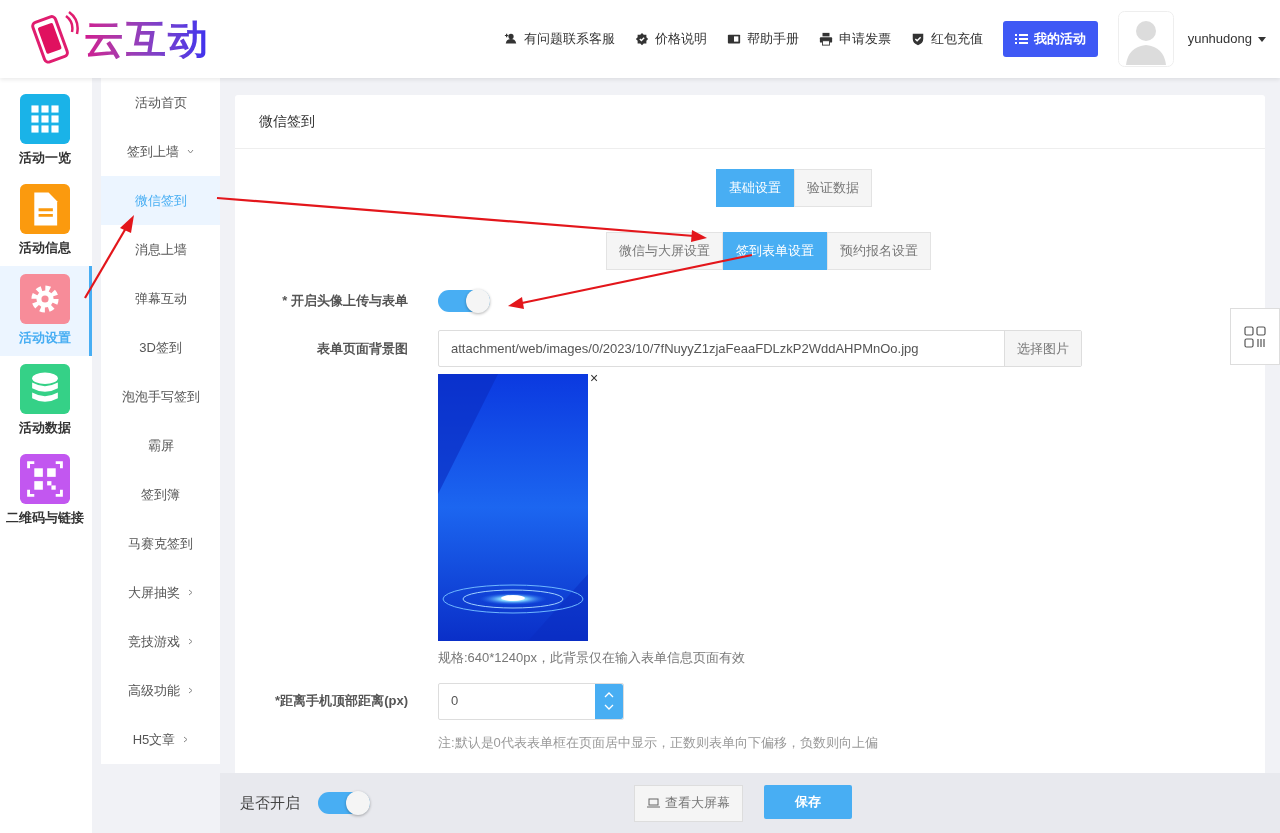 Image resolution: width=1280 pixels, height=833 pixels. What do you see at coordinates (341, 701) in the screenshot?
I see `field-label: *距离手机顶部距离(px)` at bounding box center [341, 701].